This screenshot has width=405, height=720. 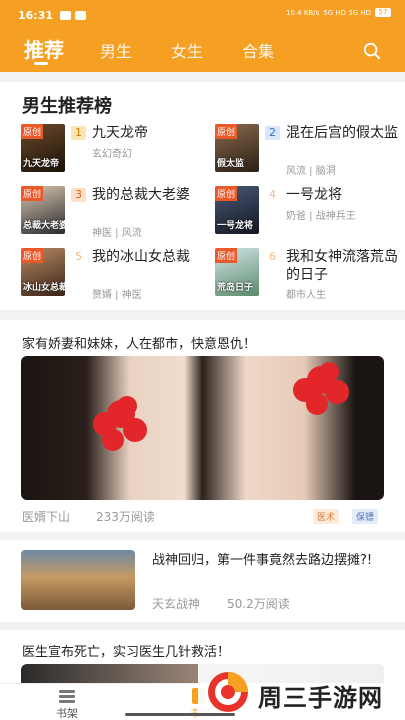 I want to click on rank-number: 6, so click(x=272, y=256).